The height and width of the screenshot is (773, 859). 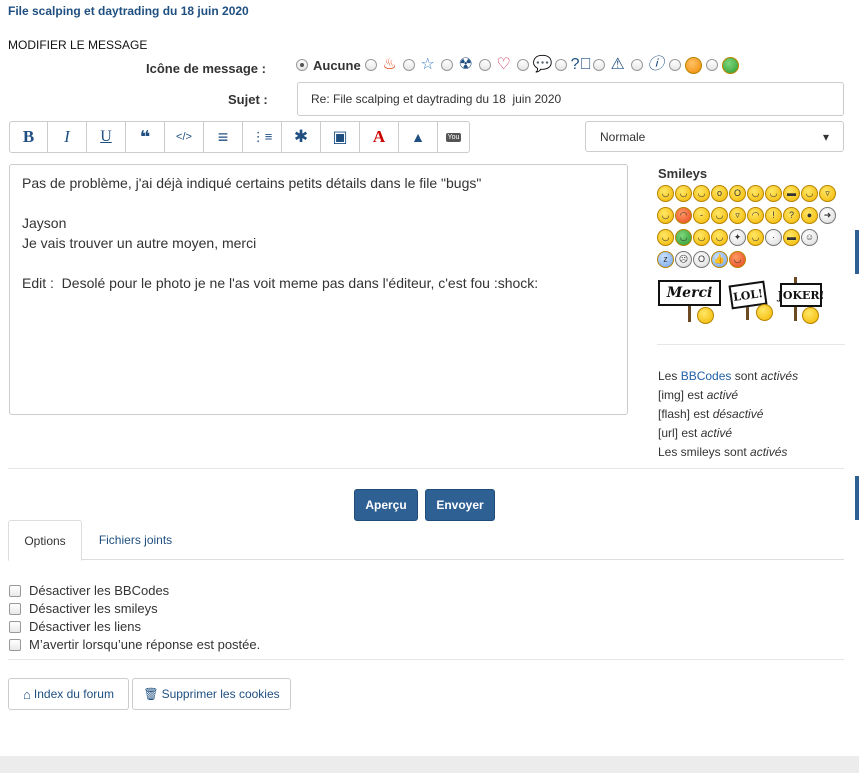 What do you see at coordinates (791, 215) in the screenshot?
I see `smiley-icon: ?` at bounding box center [791, 215].